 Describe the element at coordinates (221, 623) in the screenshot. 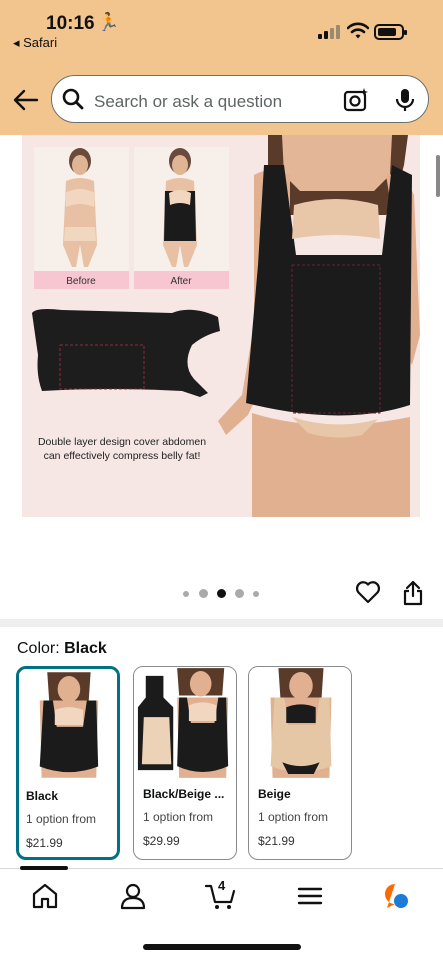

I see `section-divider` at that location.